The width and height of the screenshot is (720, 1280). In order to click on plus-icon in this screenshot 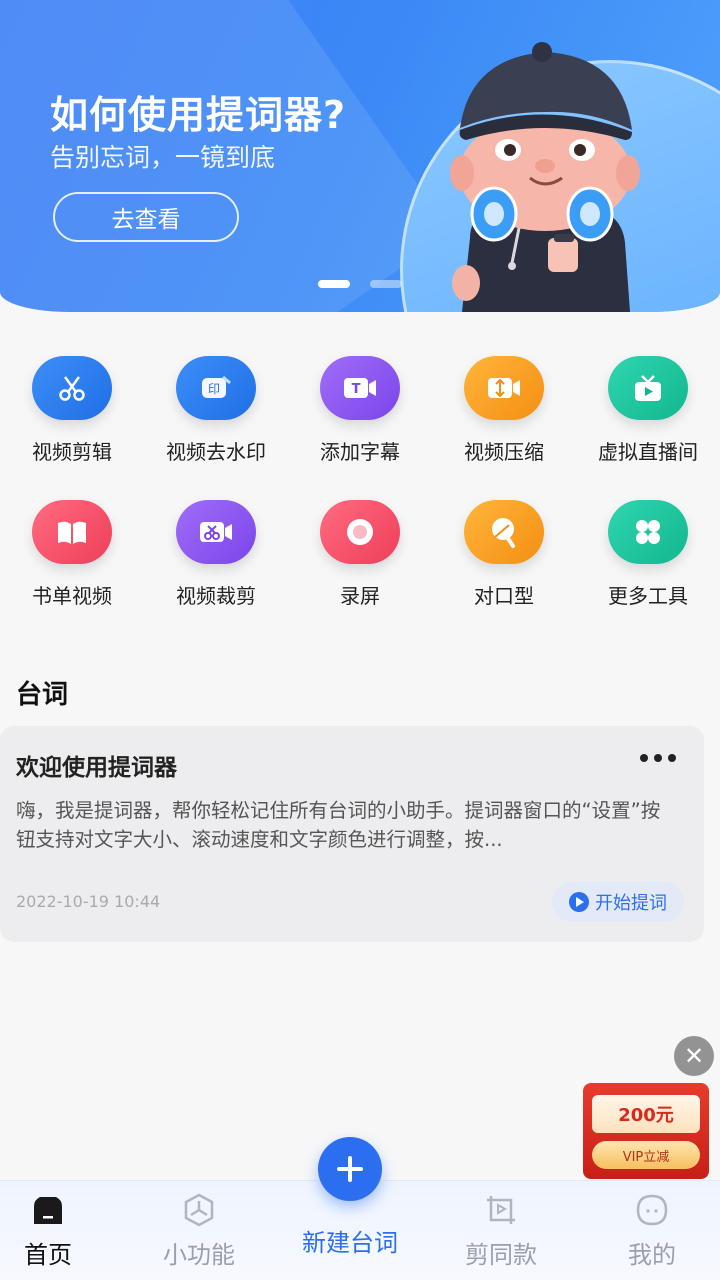, I will do `click(350, 1169)`.